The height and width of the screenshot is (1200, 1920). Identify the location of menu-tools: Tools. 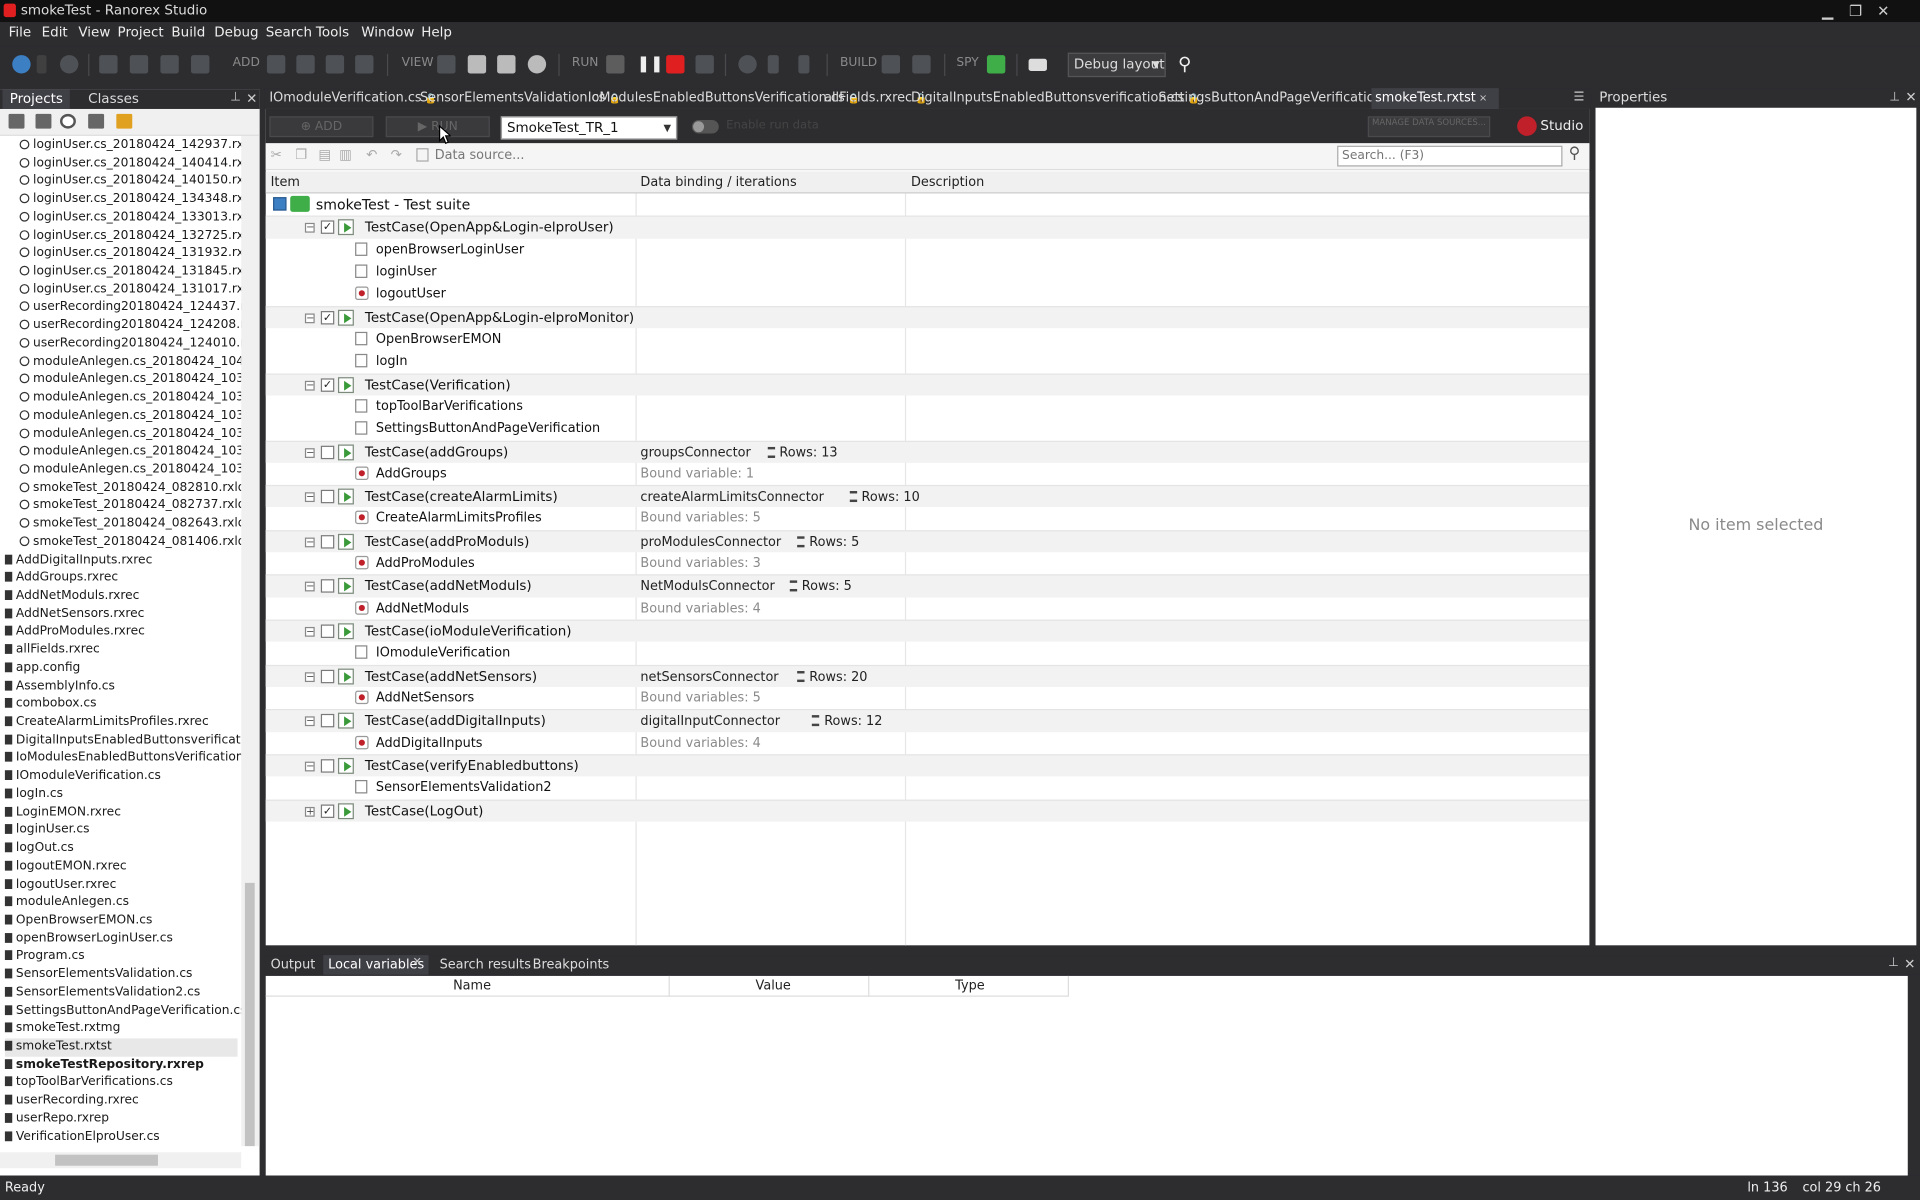
(332, 32).